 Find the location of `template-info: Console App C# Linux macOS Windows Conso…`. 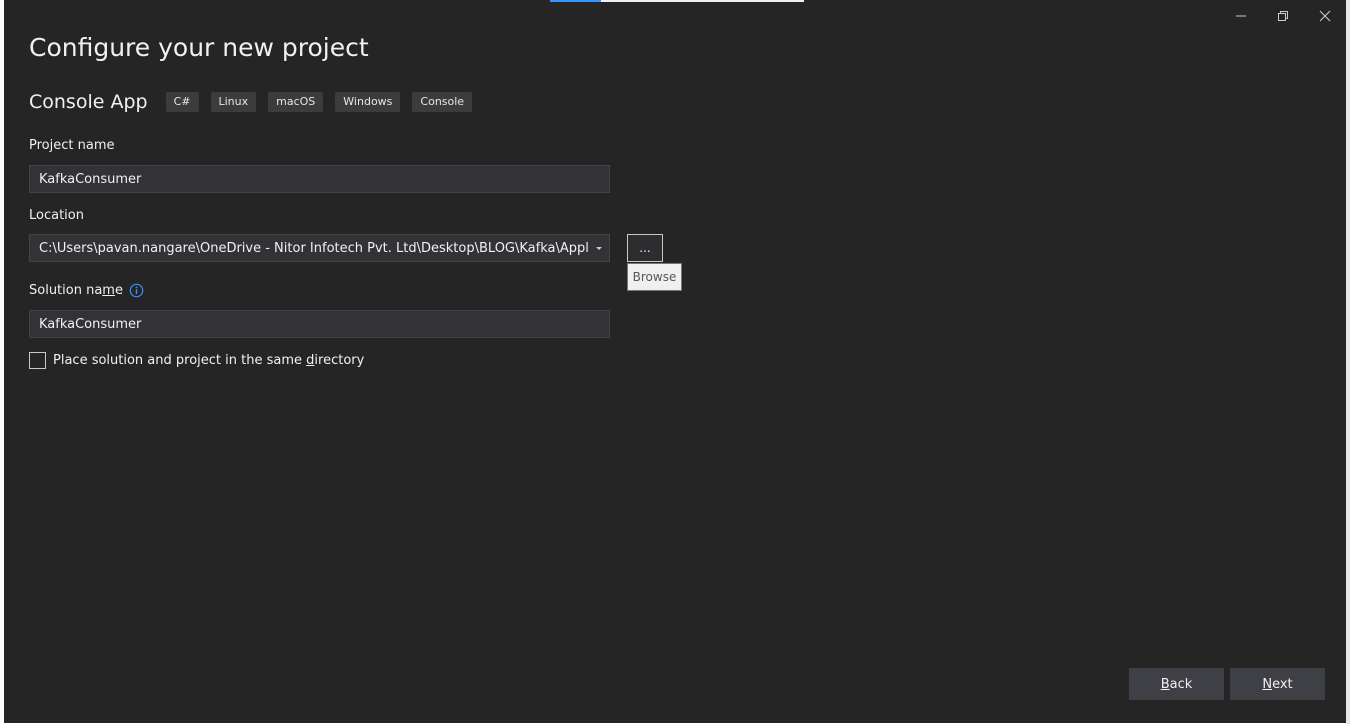

template-info: Console App C# Linux macOS Windows Conso… is located at coordinates (256, 102).